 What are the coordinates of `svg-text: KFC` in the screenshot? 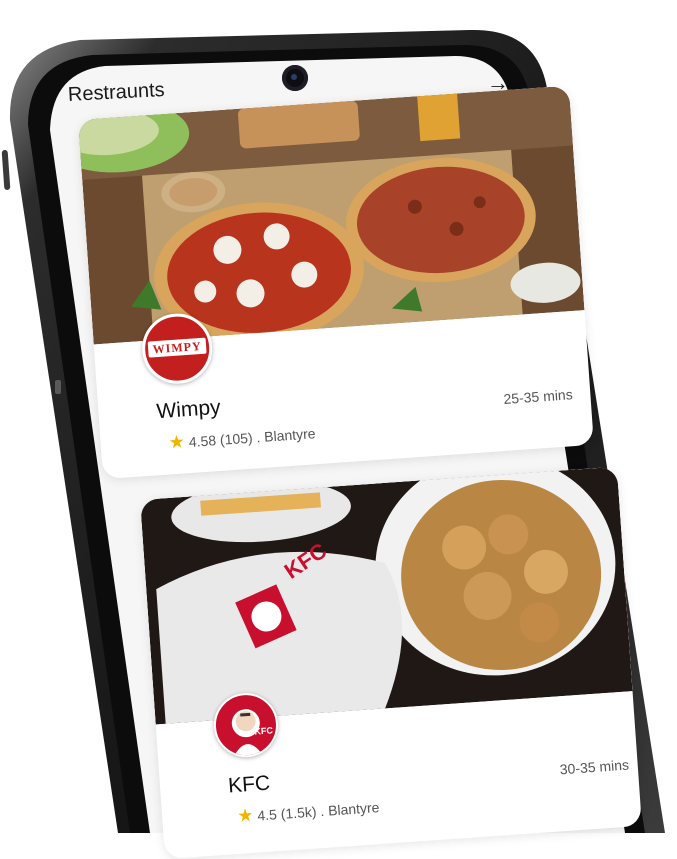 It's located at (264, 730).